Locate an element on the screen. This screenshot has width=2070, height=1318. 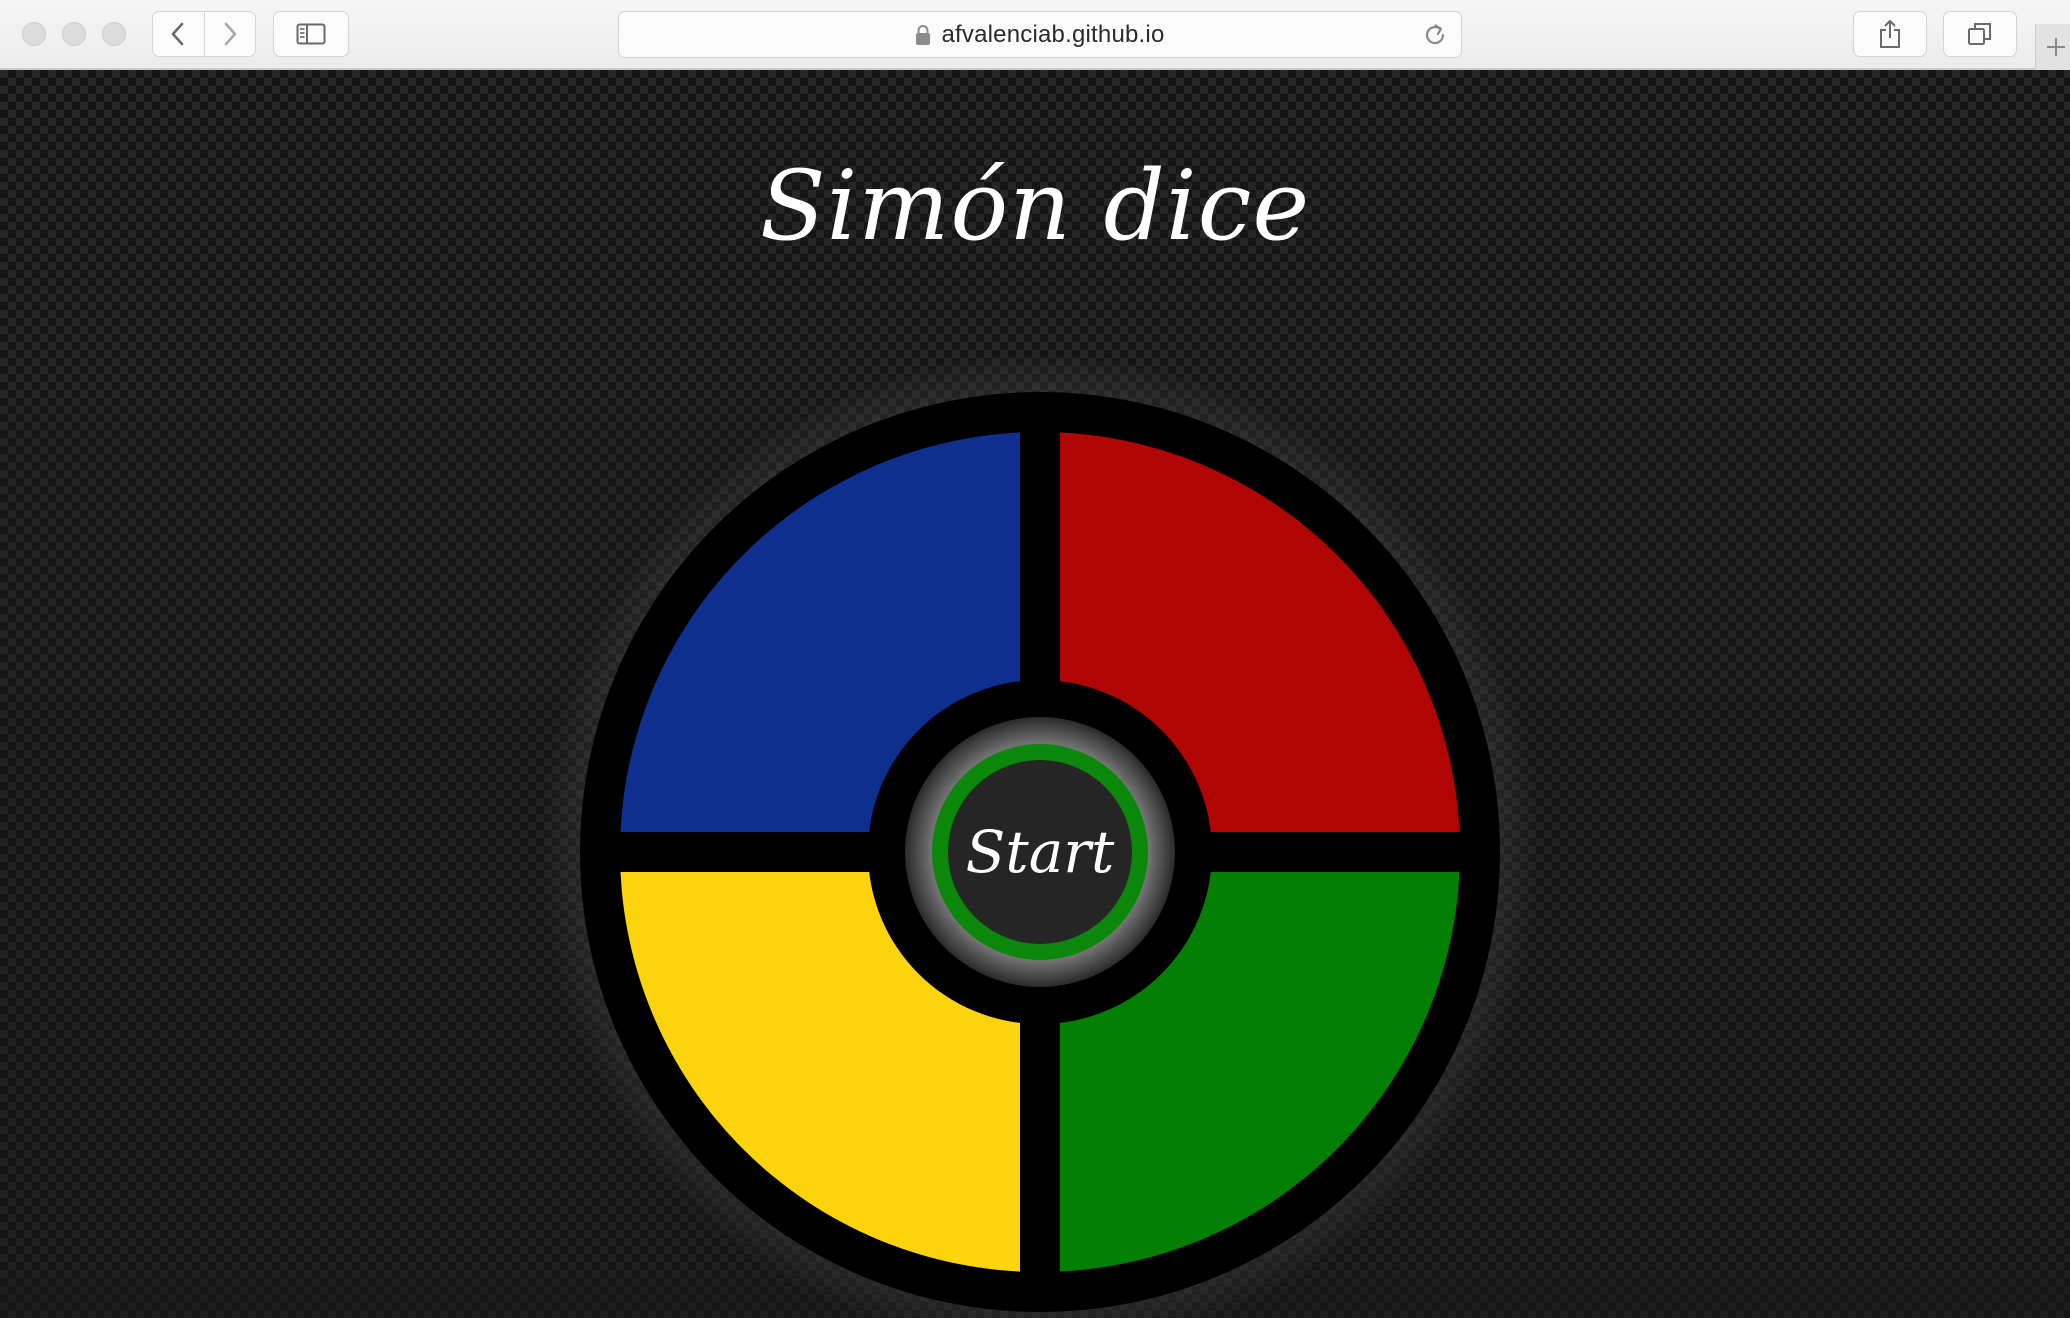
reload-icon is located at coordinates (1435, 34).